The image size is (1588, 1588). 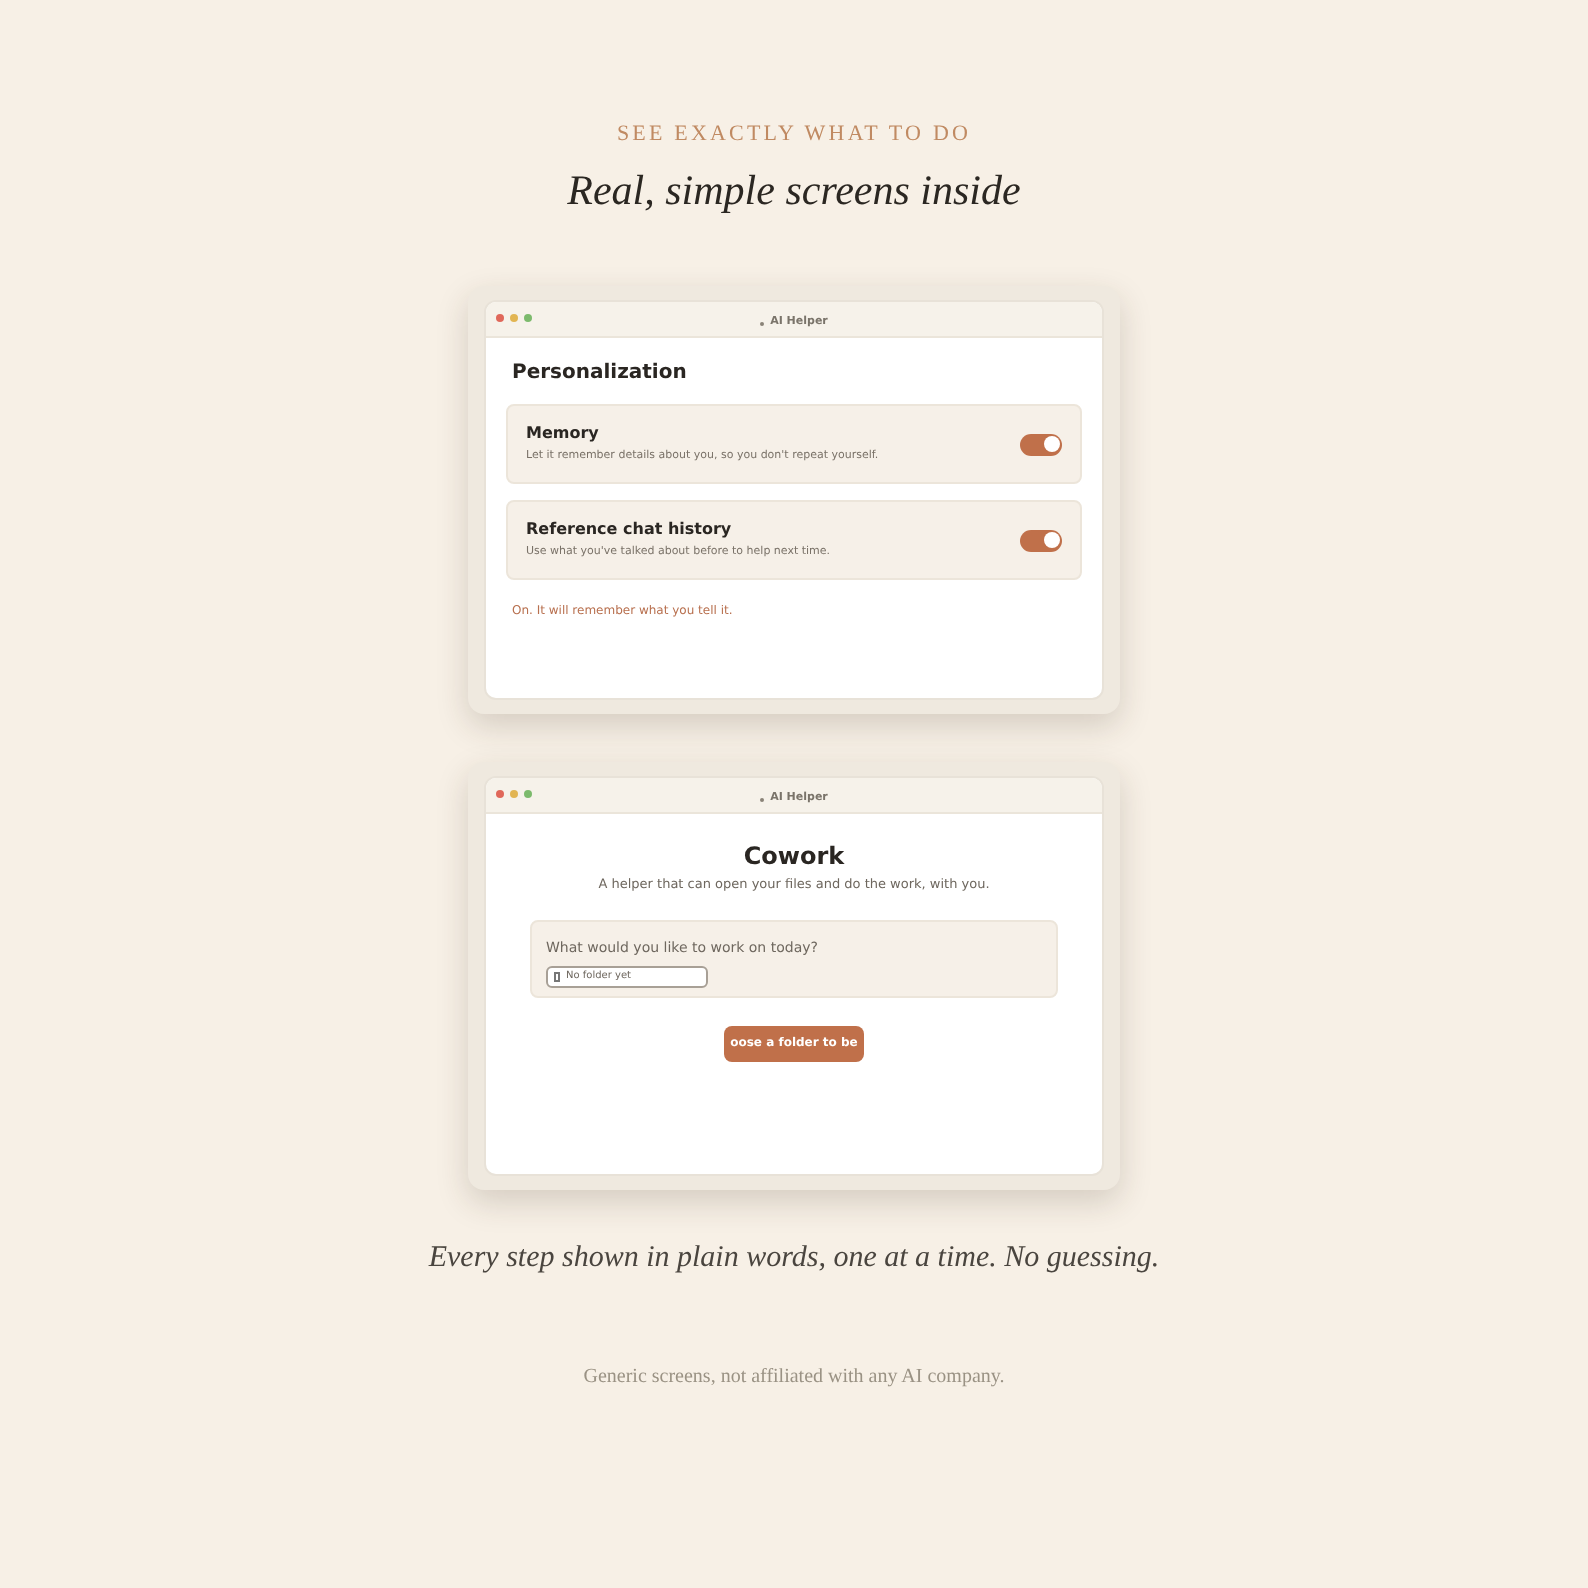 What do you see at coordinates (563, 434) in the screenshot?
I see `setting-name: Memory` at bounding box center [563, 434].